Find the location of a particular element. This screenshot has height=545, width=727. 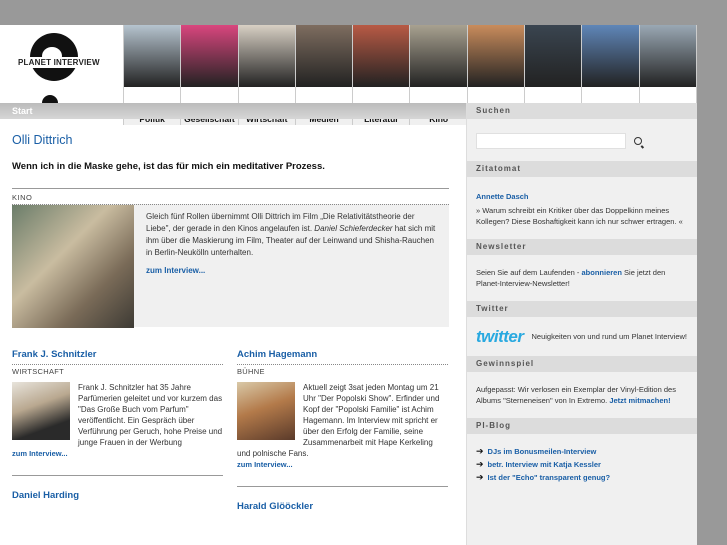

newsletter-subscribe-link: abonnieren is located at coordinates (602, 272).